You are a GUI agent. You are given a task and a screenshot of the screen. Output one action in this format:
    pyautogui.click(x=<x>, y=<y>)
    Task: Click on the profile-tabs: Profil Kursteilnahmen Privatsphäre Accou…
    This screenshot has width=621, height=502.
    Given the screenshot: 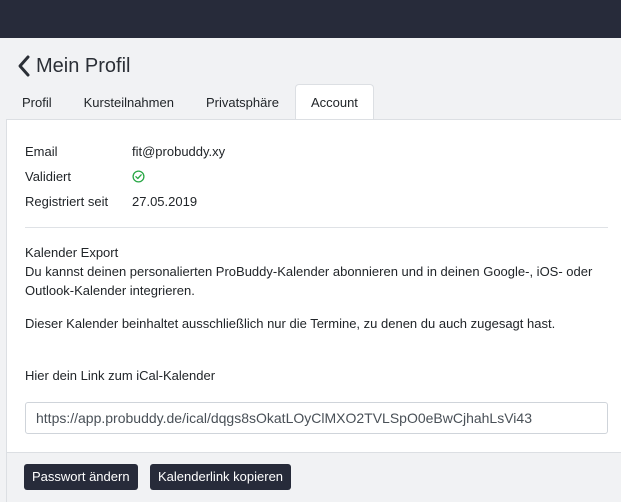 What is the action you would take?
    pyautogui.click(x=190, y=102)
    